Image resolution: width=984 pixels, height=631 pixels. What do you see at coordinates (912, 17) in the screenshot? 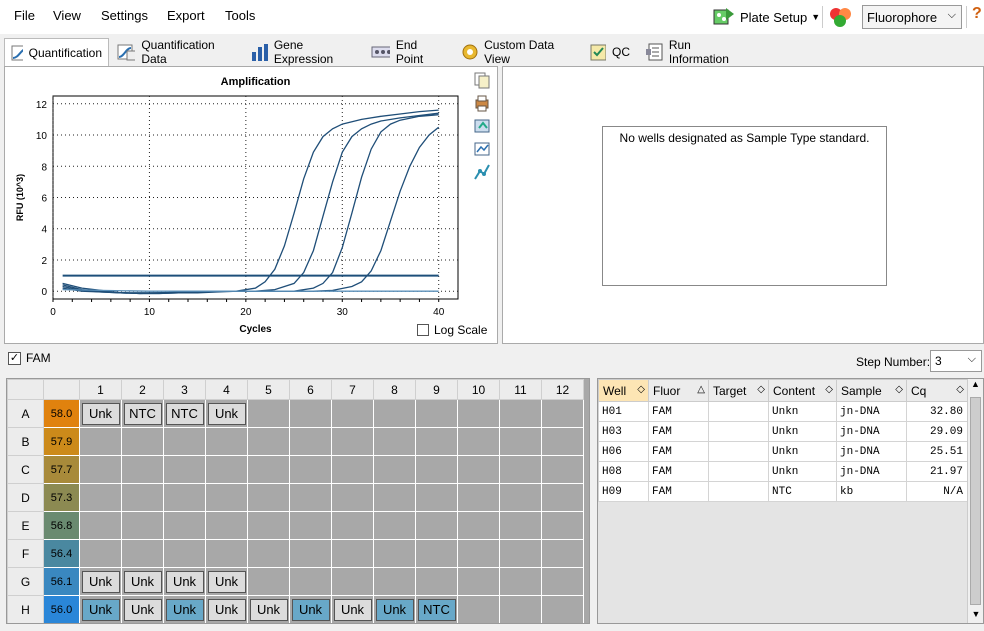
I see `fluorophore-select: Fluorophore ⌵` at bounding box center [912, 17].